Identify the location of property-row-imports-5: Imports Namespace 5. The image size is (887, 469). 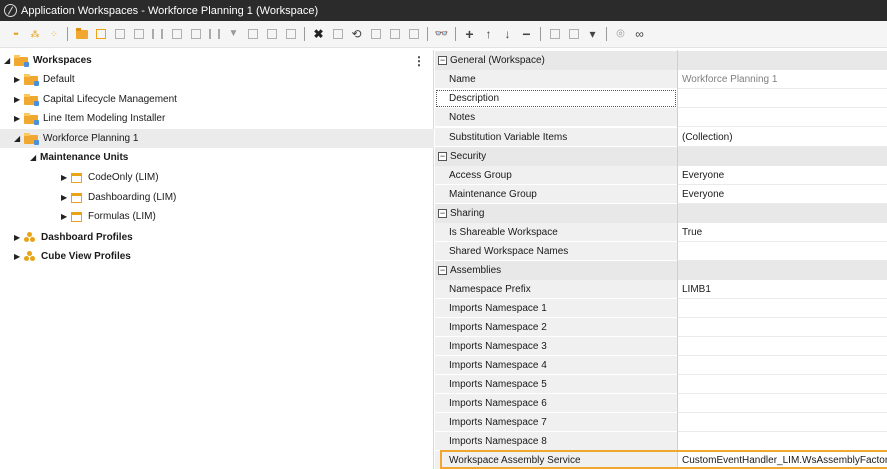
(661, 384).